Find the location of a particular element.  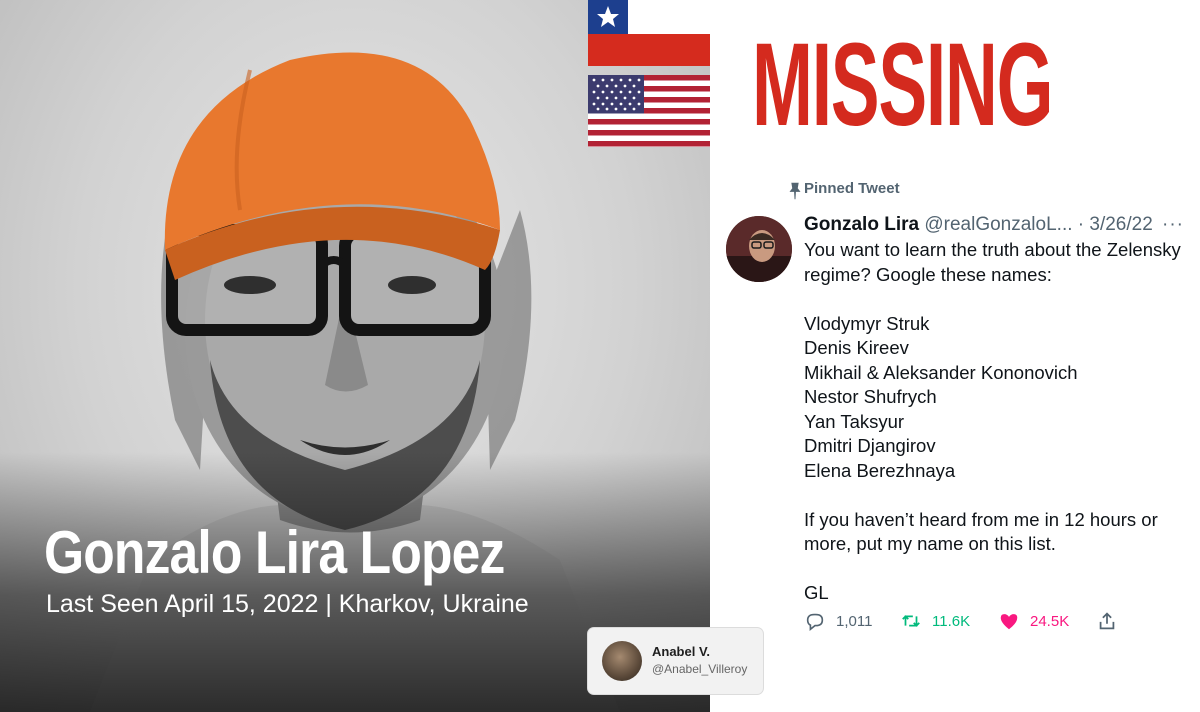

tweet-author-avatar is located at coordinates (759, 249).